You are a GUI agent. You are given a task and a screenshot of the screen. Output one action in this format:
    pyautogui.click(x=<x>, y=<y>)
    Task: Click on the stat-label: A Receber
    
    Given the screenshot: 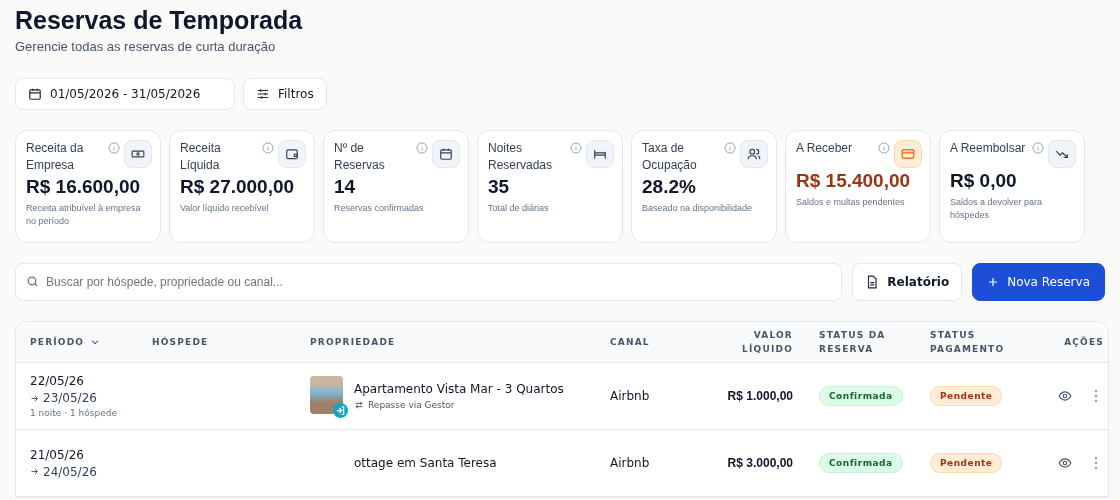 What is the action you would take?
    pyautogui.click(x=825, y=148)
    